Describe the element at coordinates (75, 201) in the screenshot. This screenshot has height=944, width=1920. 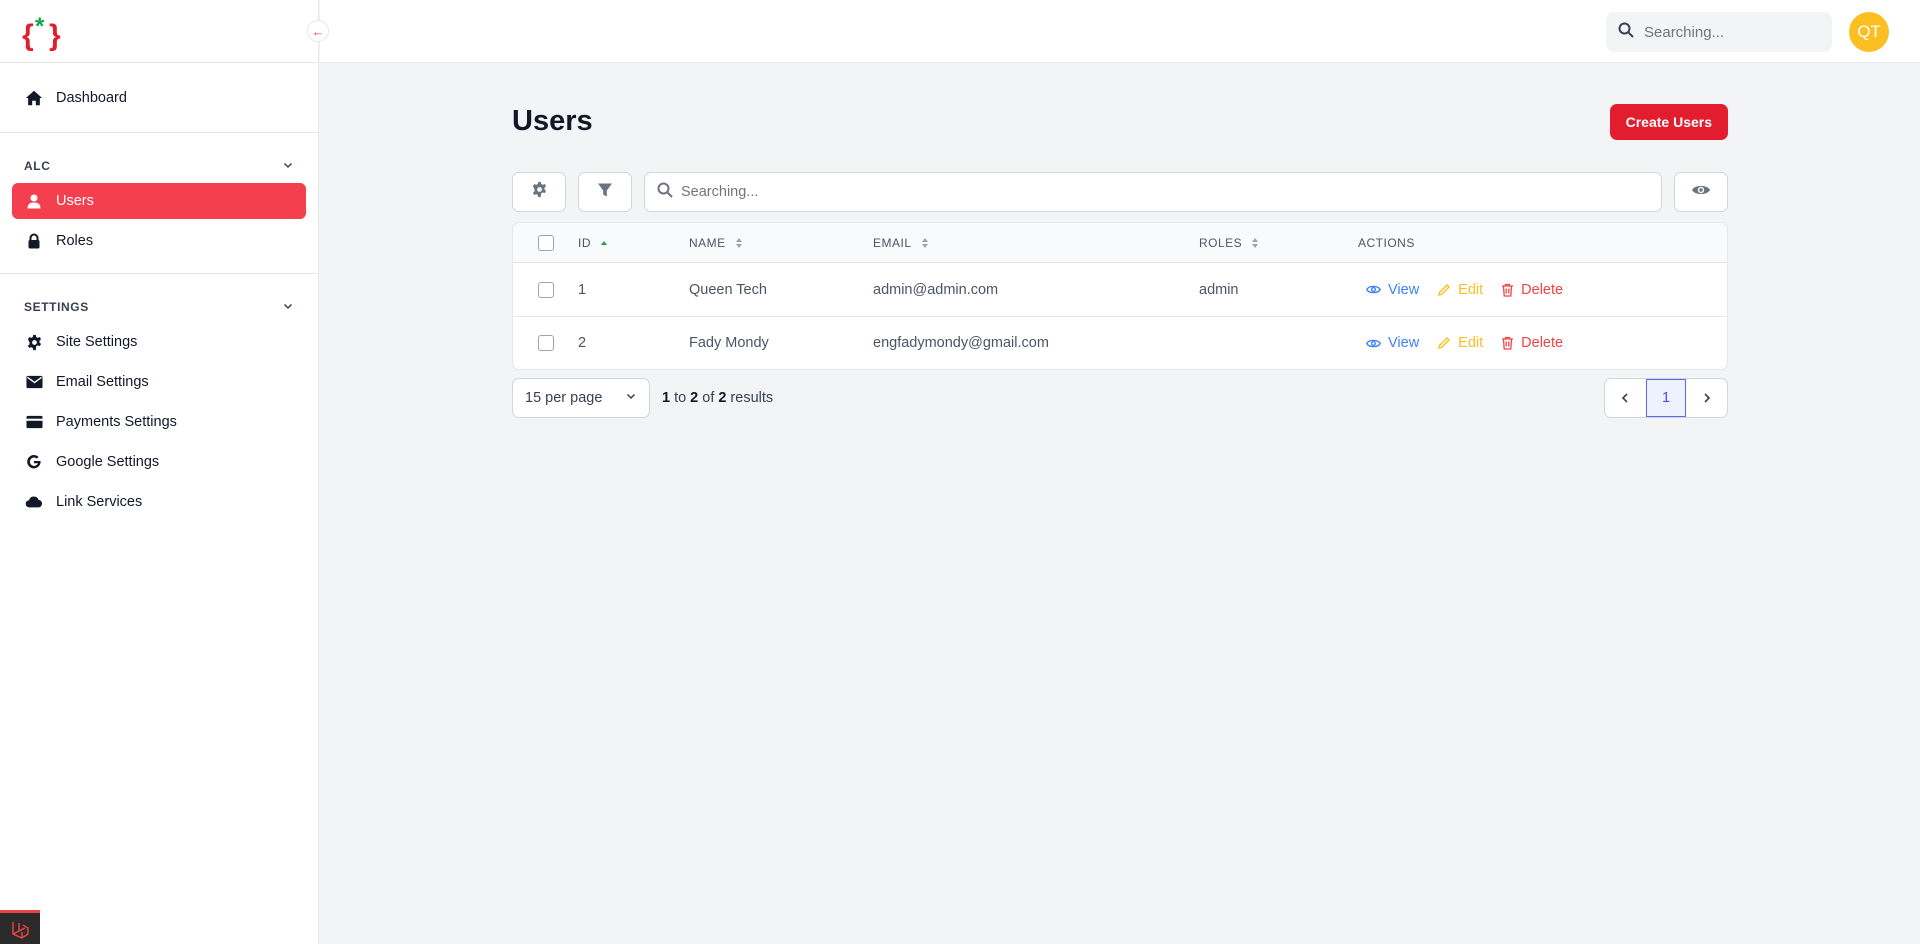
I see `sidebar-item-label: Users` at that location.